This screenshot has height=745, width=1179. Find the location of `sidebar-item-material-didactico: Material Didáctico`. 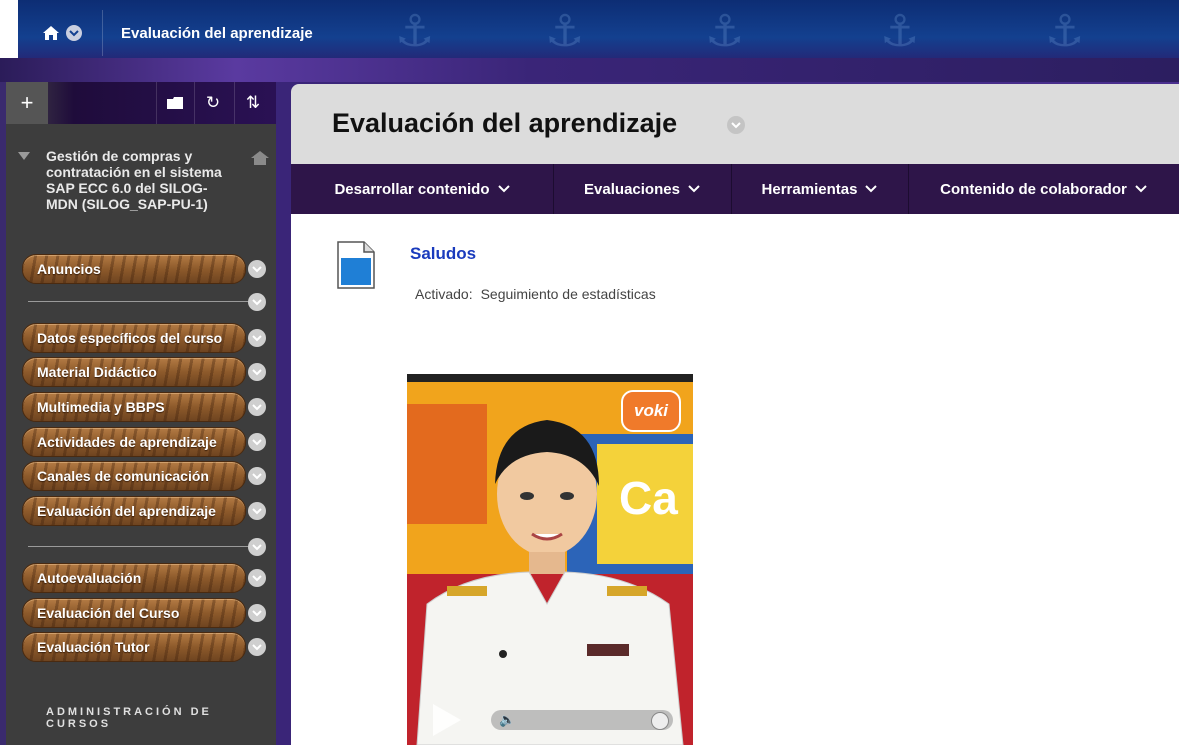

sidebar-item-material-didactico: Material Didáctico is located at coordinates (134, 372).